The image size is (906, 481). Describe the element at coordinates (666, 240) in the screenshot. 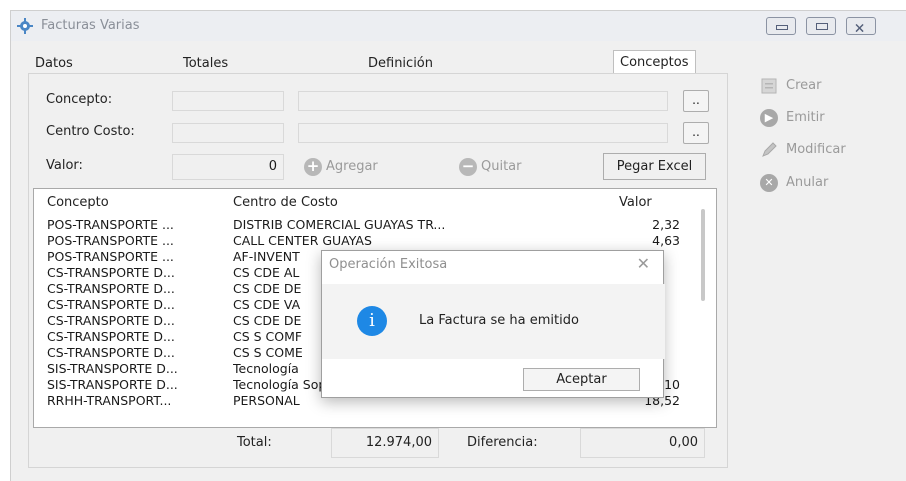

I see `cell-valor: 4,63` at that location.